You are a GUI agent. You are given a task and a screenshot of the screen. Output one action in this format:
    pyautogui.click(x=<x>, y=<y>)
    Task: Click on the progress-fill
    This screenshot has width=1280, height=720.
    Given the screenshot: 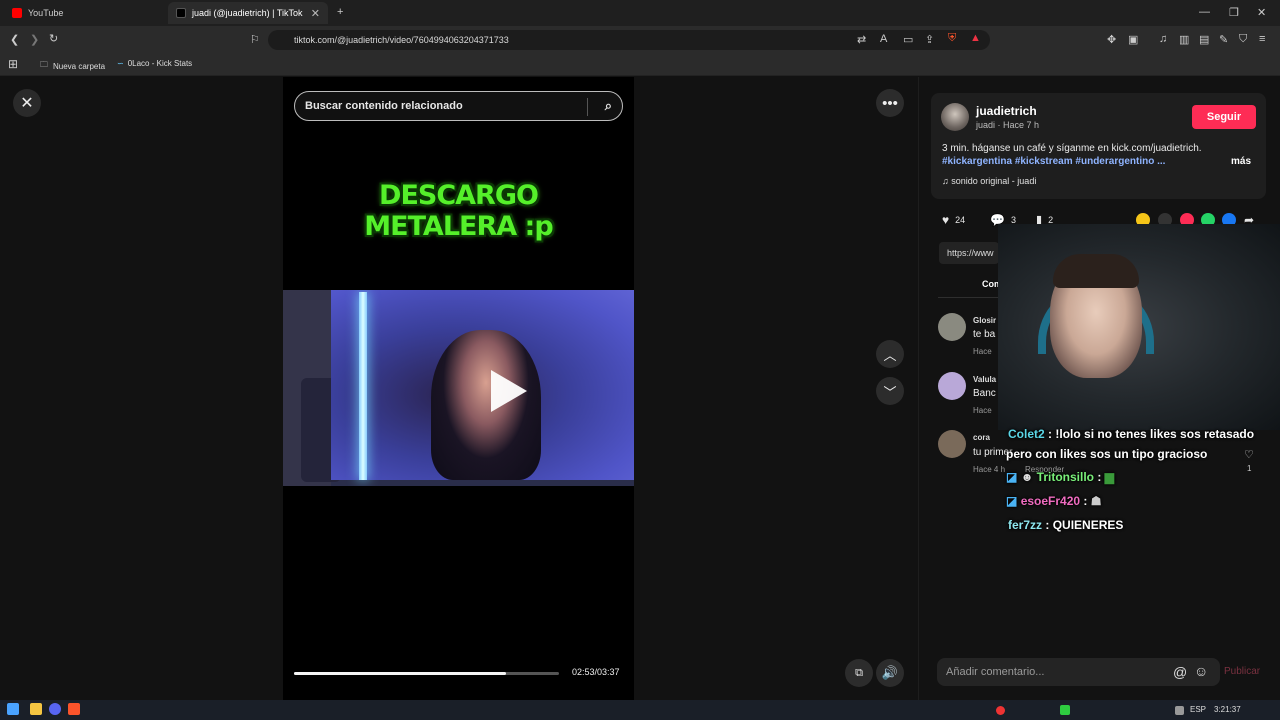 What is the action you would take?
    pyautogui.click(x=400, y=673)
    